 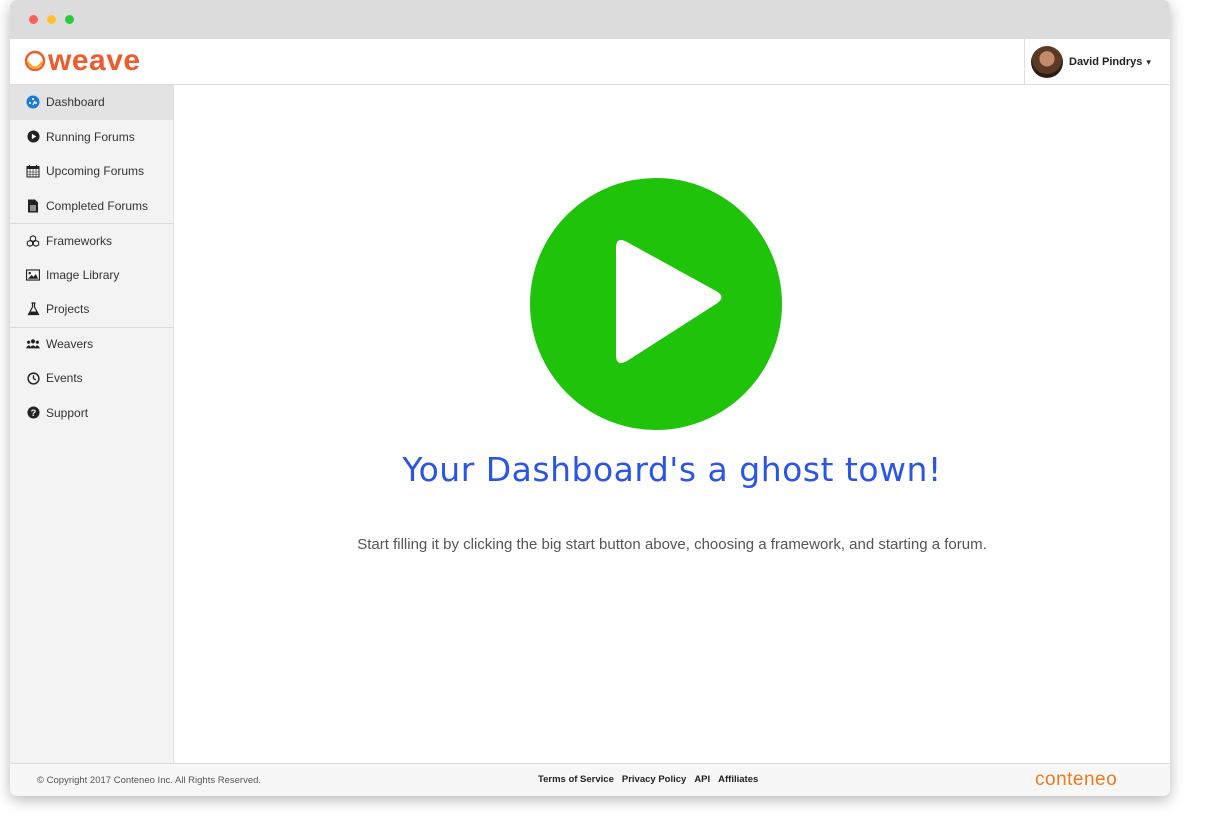 I want to click on weave-logo: weave, so click(x=82, y=61).